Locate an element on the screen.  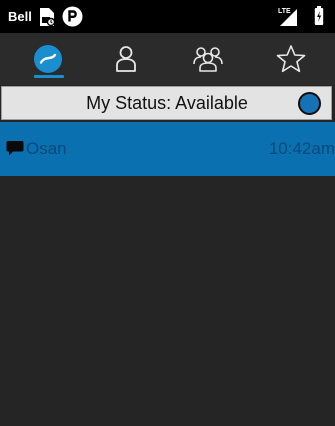
my-status-label: My Status: Available is located at coordinates (167, 103).